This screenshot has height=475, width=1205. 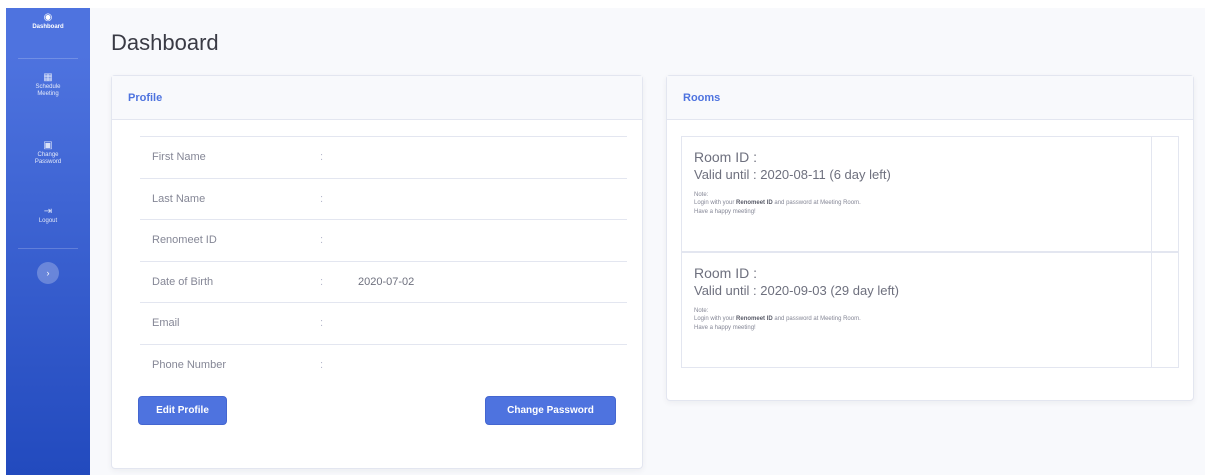 I want to click on sidebar-item-label: Dashboard, so click(x=48, y=27).